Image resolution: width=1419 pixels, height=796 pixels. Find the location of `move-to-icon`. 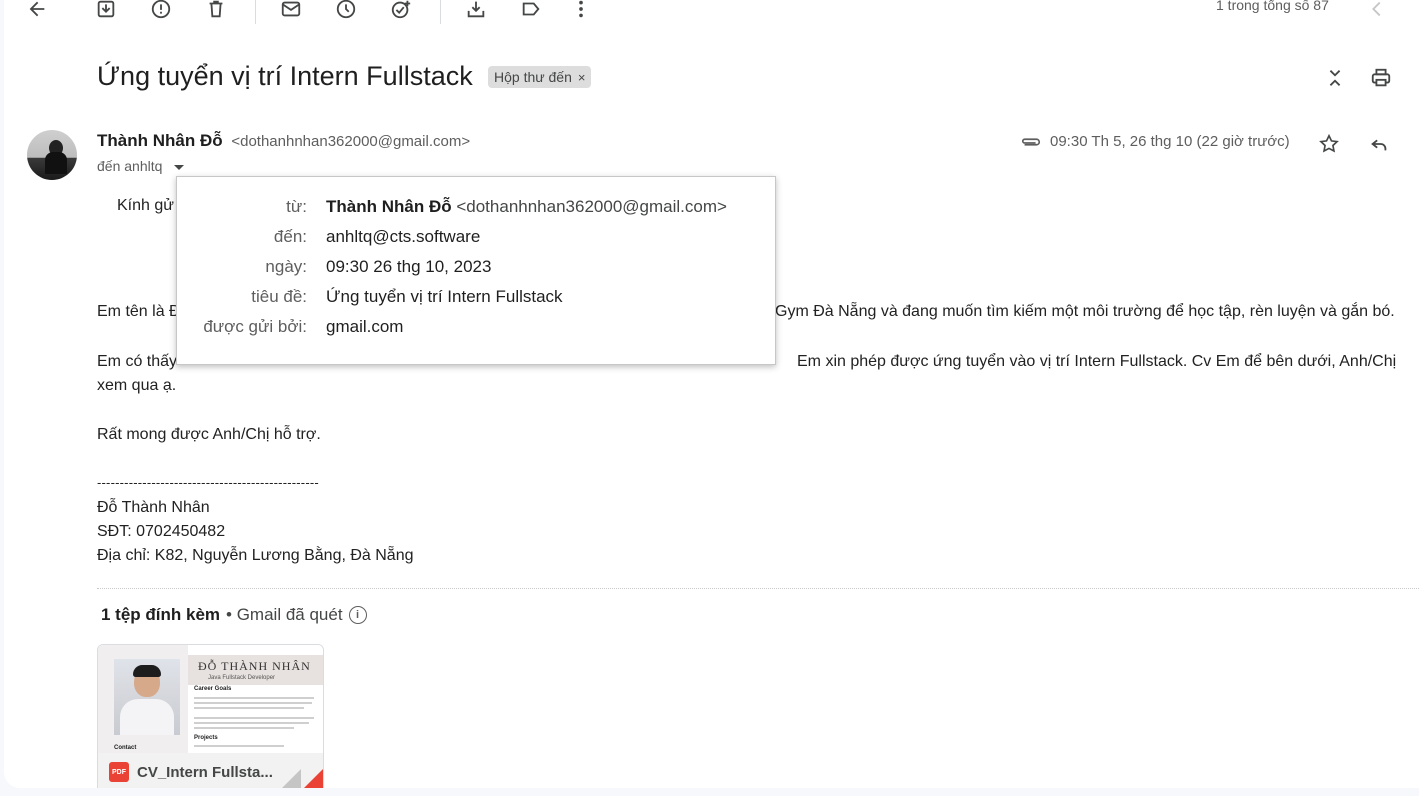

move-to-icon is located at coordinates (476, 10).